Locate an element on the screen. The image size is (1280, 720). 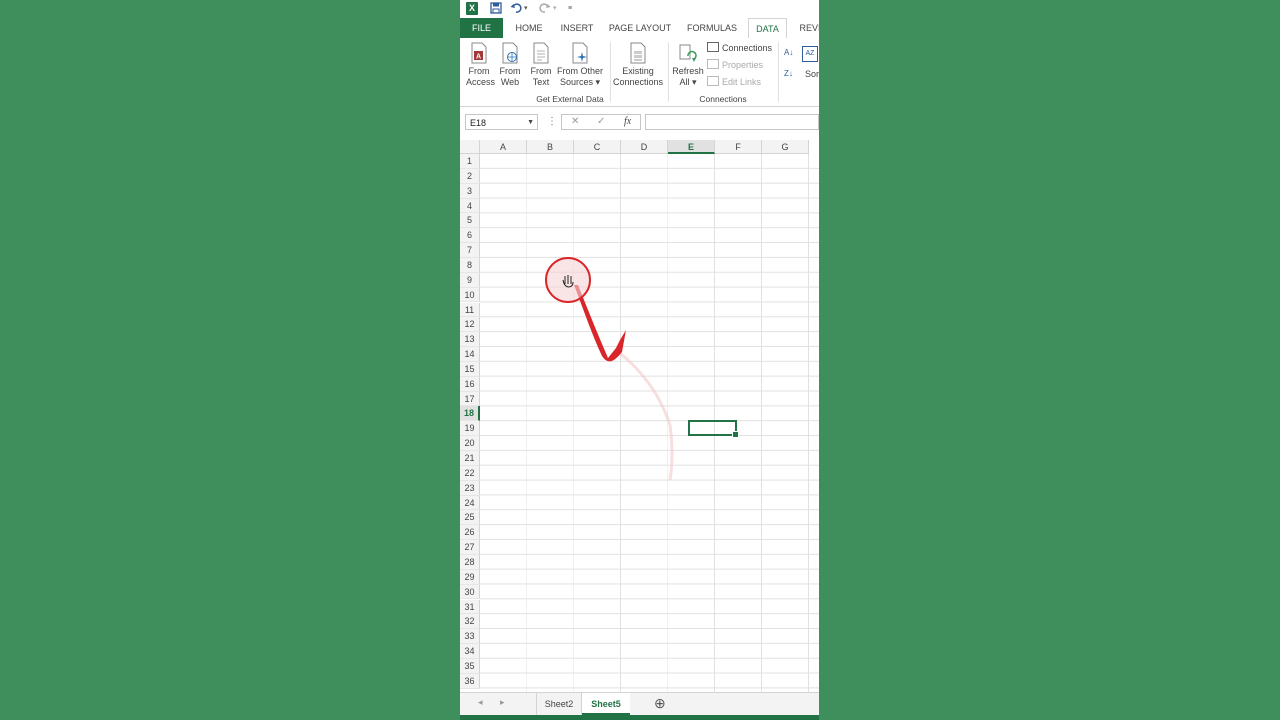
from-access-button: A From Access is located at coordinates (480, 65).